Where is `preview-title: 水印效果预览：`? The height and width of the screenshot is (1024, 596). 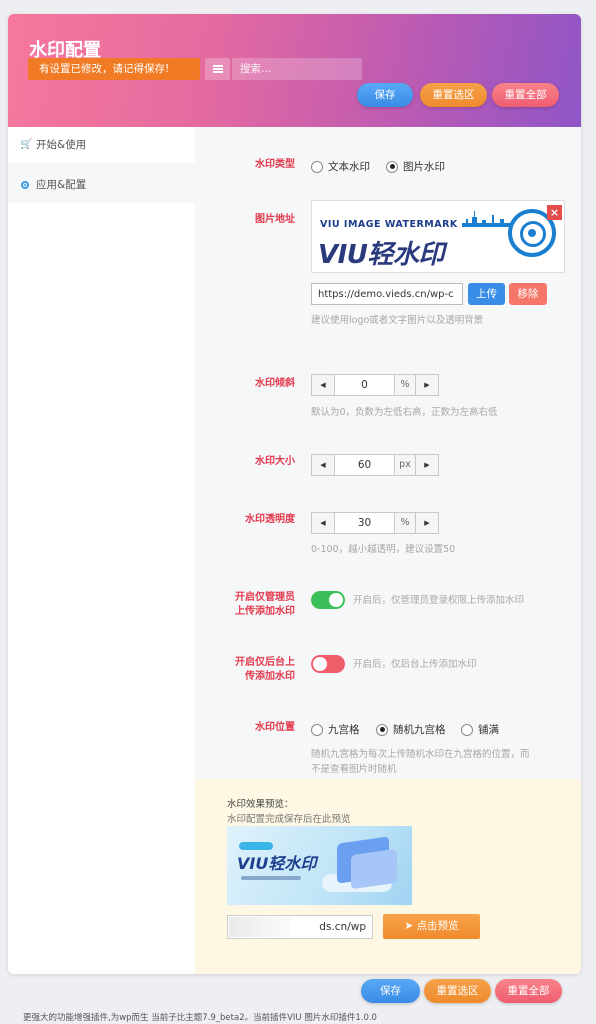 preview-title: 水印效果预览： is located at coordinates (260, 804).